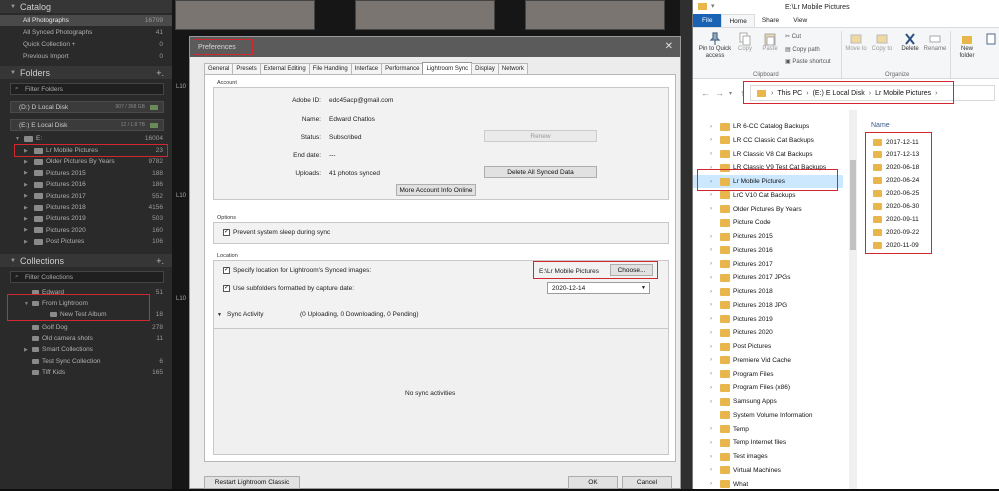  Describe the element at coordinates (86, 72) in the screenshot. I see `folders-header: ▼ Folders +.` at that location.